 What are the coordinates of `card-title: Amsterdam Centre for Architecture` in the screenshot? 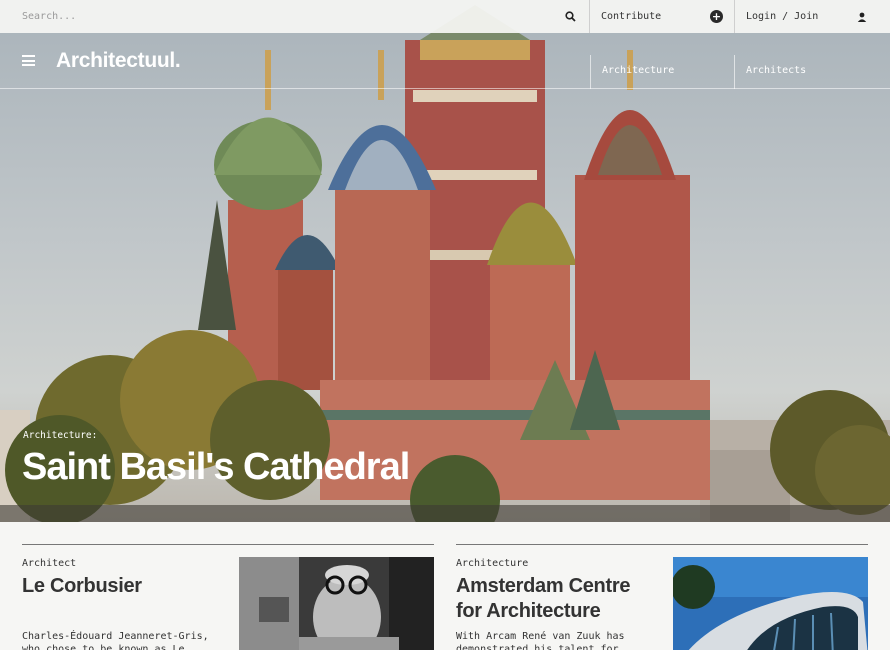 It's located at (558, 599).